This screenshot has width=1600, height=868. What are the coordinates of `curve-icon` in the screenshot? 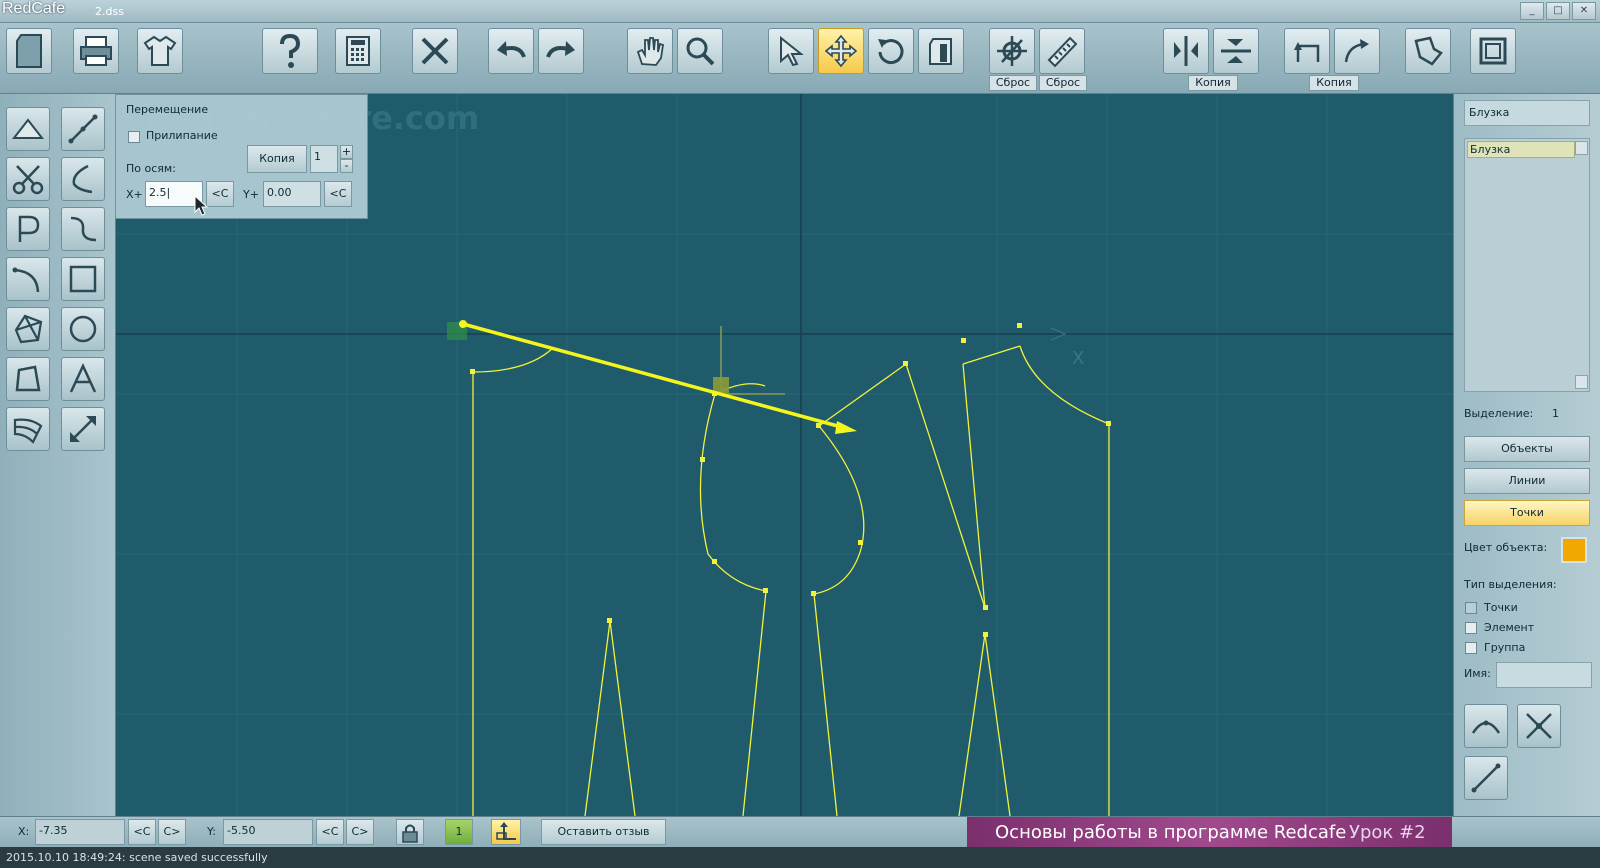 It's located at (83, 229).